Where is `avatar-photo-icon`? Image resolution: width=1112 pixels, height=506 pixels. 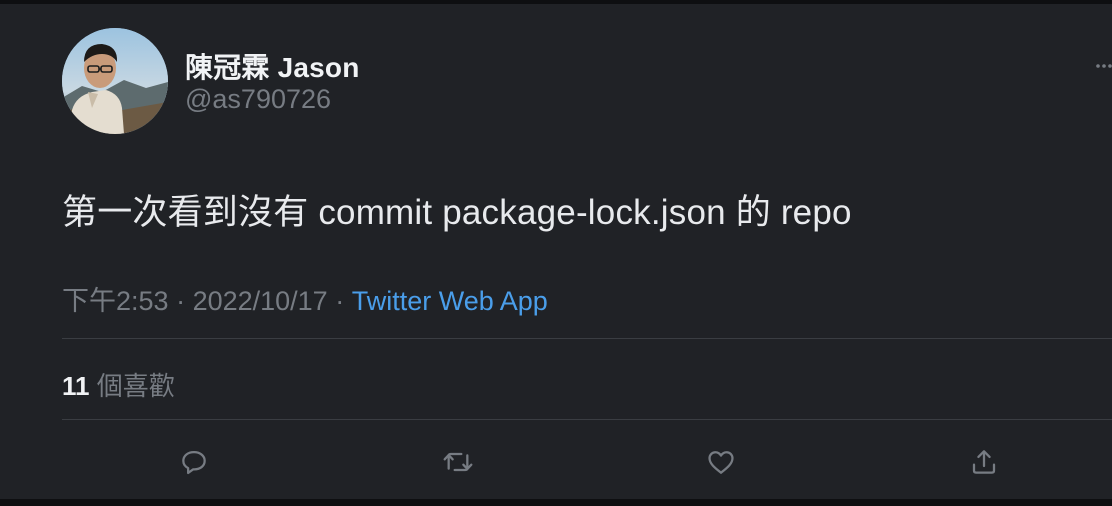 avatar-photo-icon is located at coordinates (115, 81).